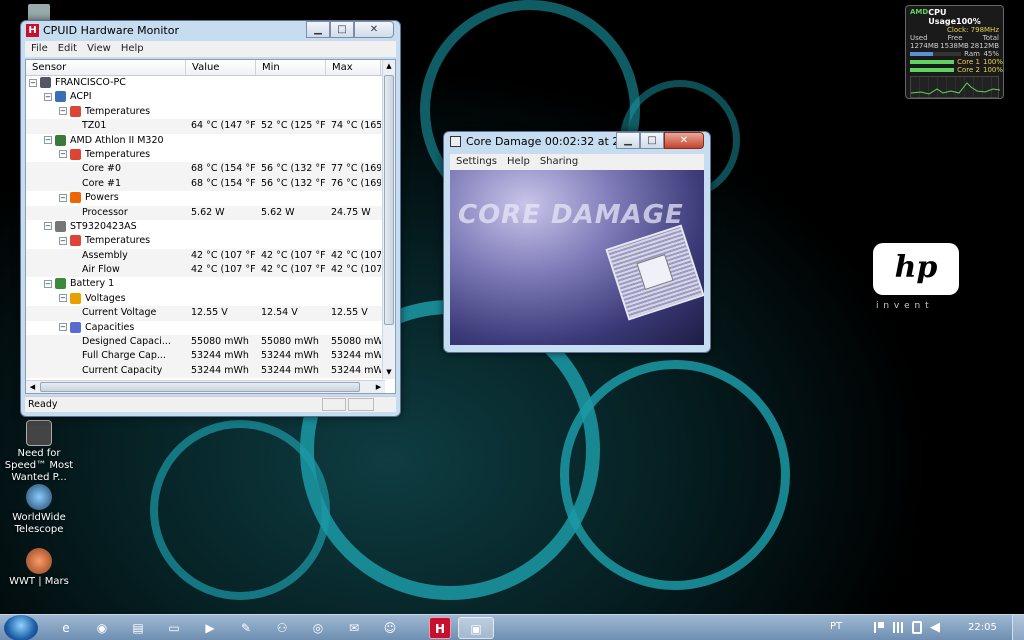 The width and height of the screenshot is (1024, 640). What do you see at coordinates (917, 627) in the screenshot?
I see `tray-power-icon` at bounding box center [917, 627].